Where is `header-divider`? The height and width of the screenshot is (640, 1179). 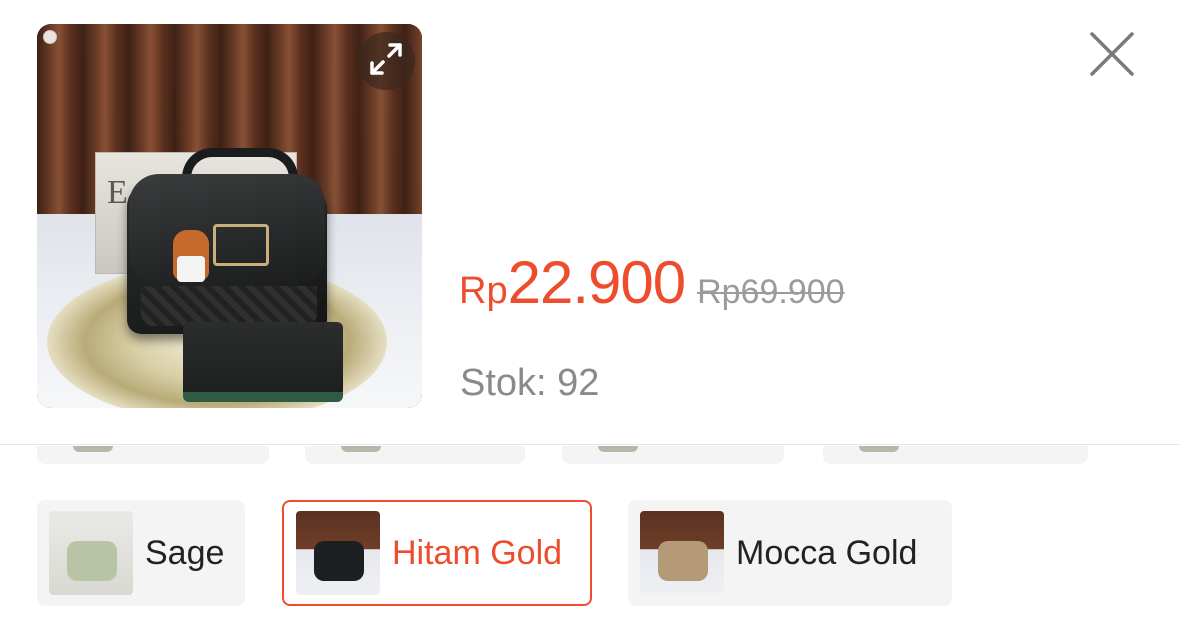 header-divider is located at coordinates (589, 444).